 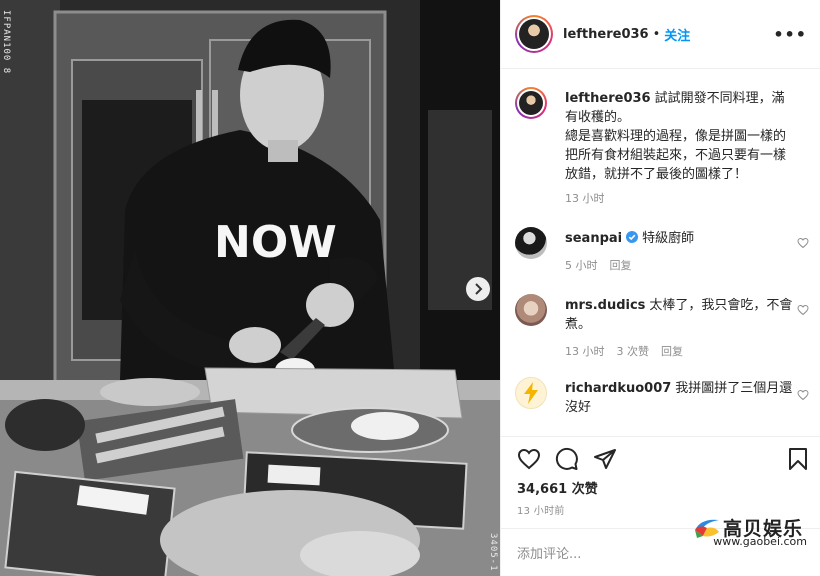 What do you see at coordinates (534, 34) in the screenshot?
I see `author-avatar` at bounding box center [534, 34].